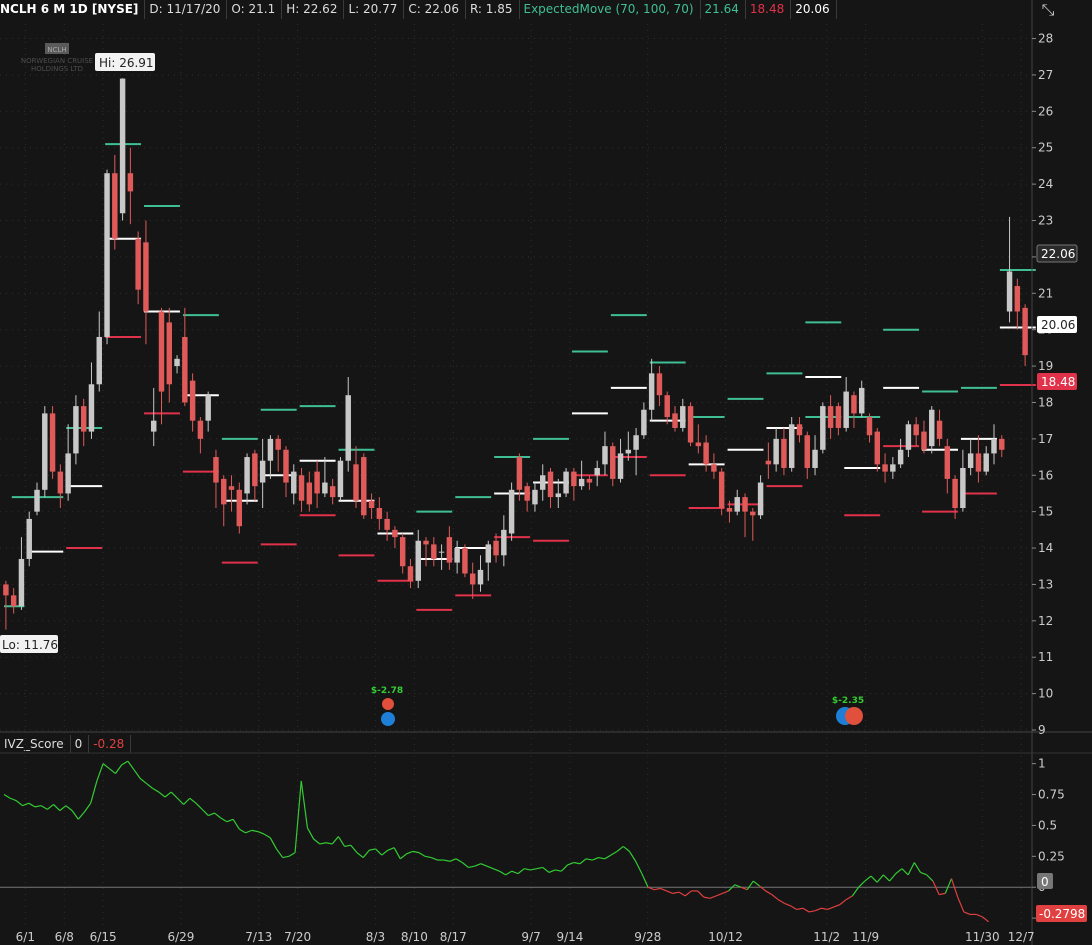  What do you see at coordinates (57, 61) in the screenshot?
I see `watermark-line-1: NORWEGIAN CRUISE` at bounding box center [57, 61].